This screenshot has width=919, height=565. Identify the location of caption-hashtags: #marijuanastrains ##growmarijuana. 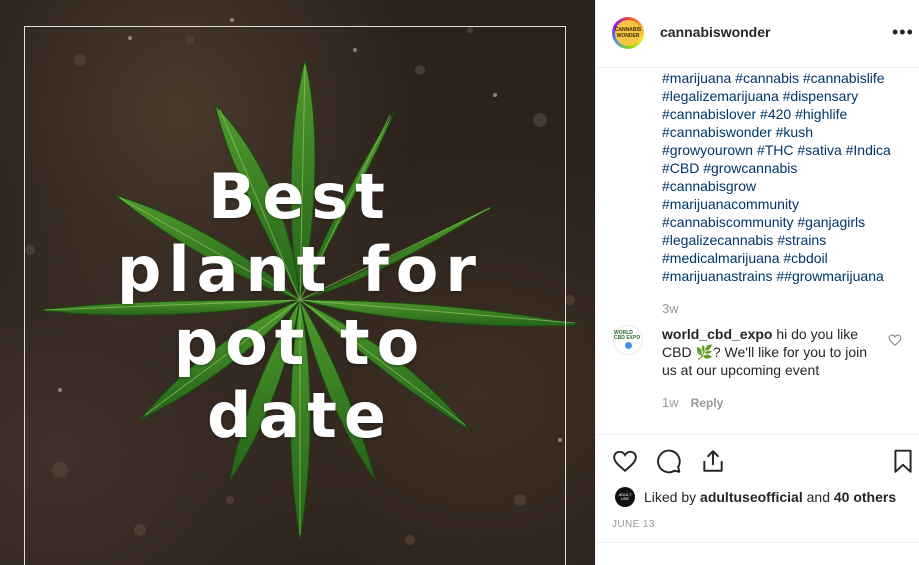
(787, 276).